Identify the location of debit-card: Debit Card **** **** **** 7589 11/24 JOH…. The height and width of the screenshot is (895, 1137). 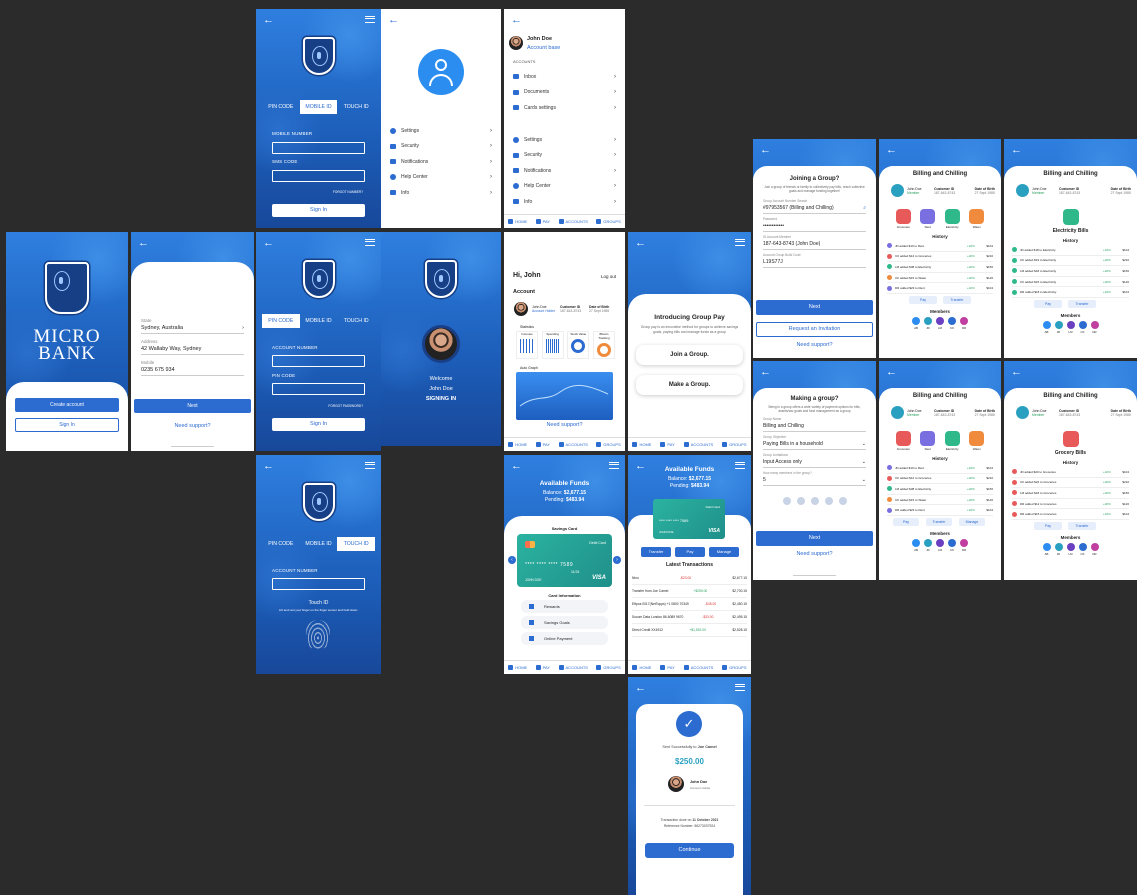
(564, 560).